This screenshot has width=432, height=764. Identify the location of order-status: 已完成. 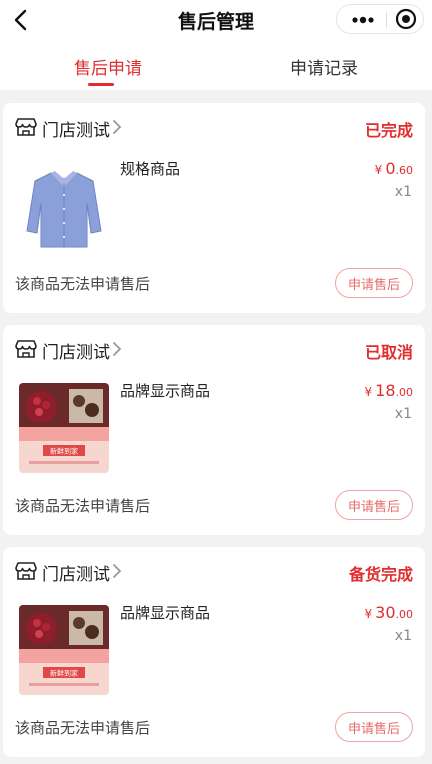
(388, 130).